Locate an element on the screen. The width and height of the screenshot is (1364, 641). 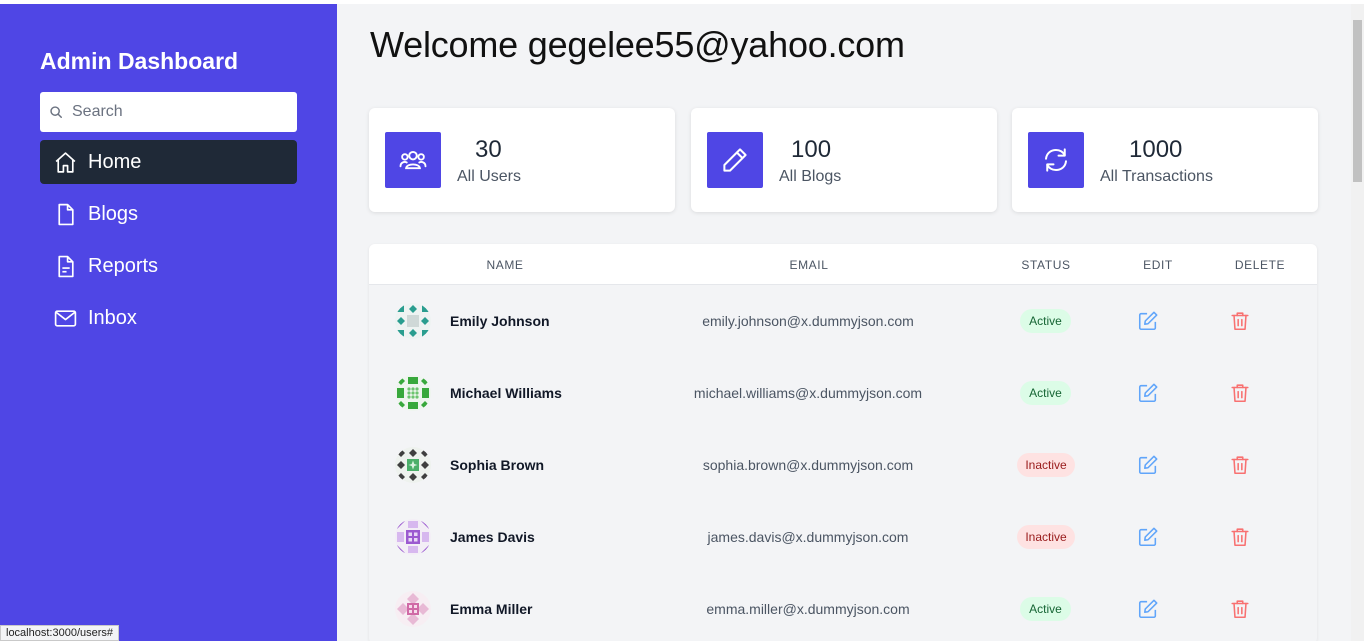
stat-card-transactions: 1000 All Transactions is located at coordinates (1165, 160).